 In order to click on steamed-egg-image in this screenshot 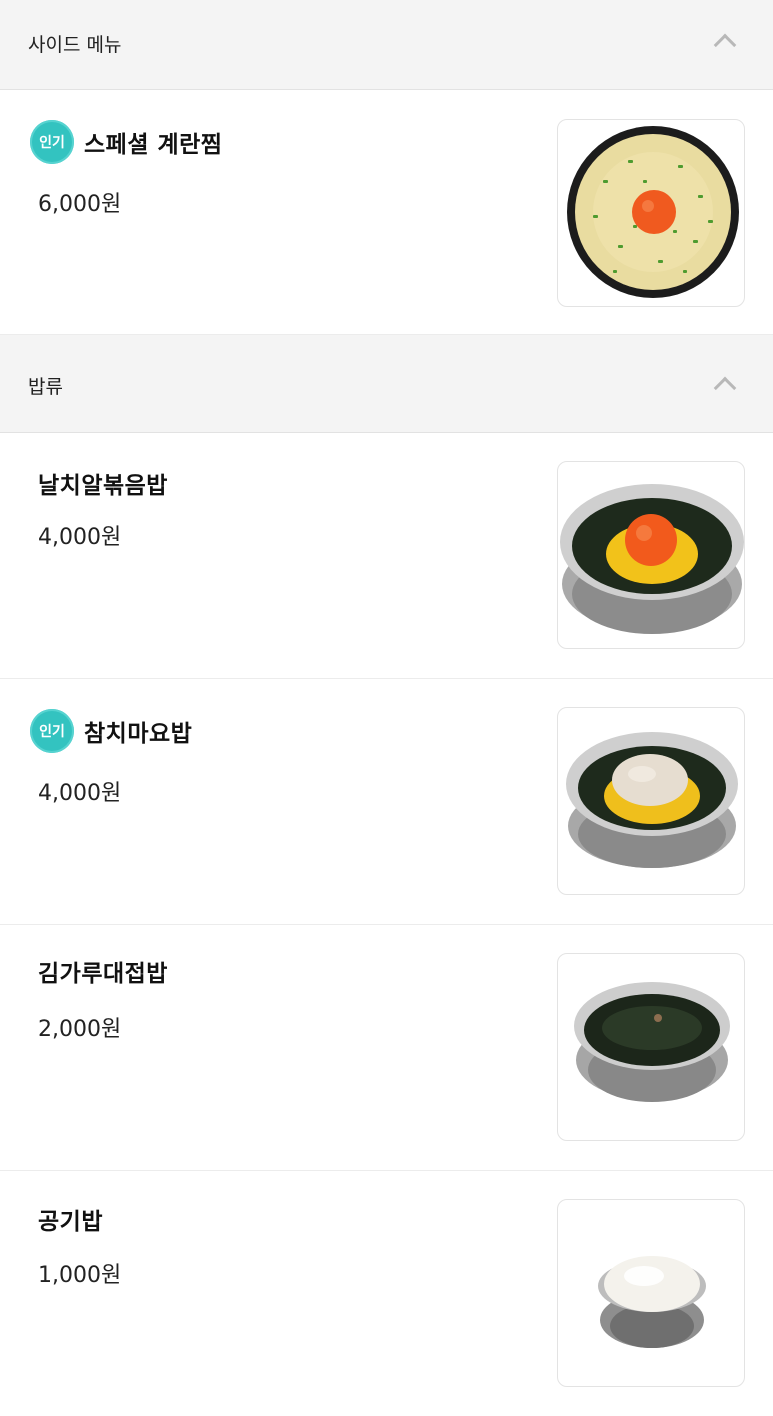, I will do `click(651, 213)`.